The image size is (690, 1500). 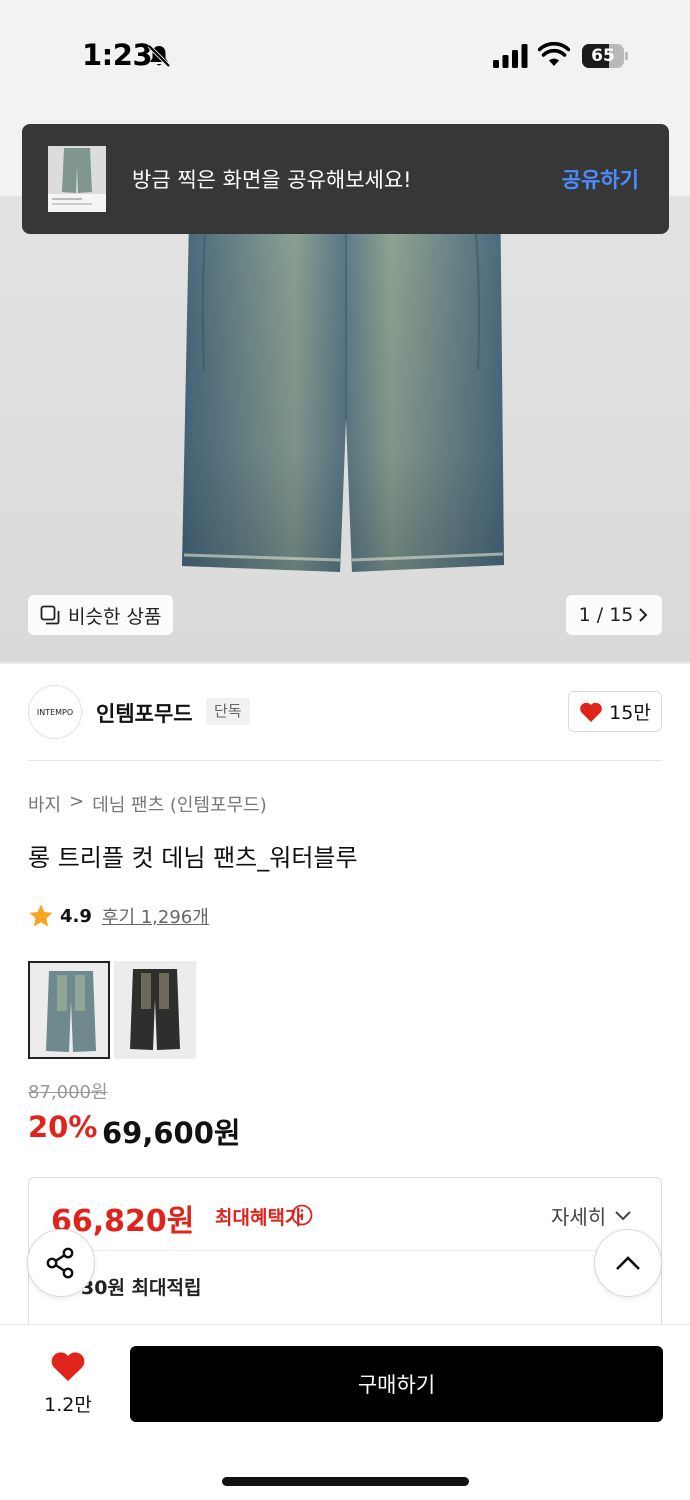 I want to click on brand-like-button: 15만, so click(x=615, y=711).